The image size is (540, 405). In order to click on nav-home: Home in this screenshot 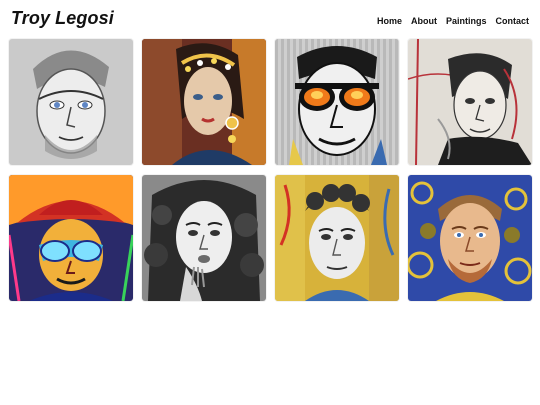, I will do `click(389, 21)`.